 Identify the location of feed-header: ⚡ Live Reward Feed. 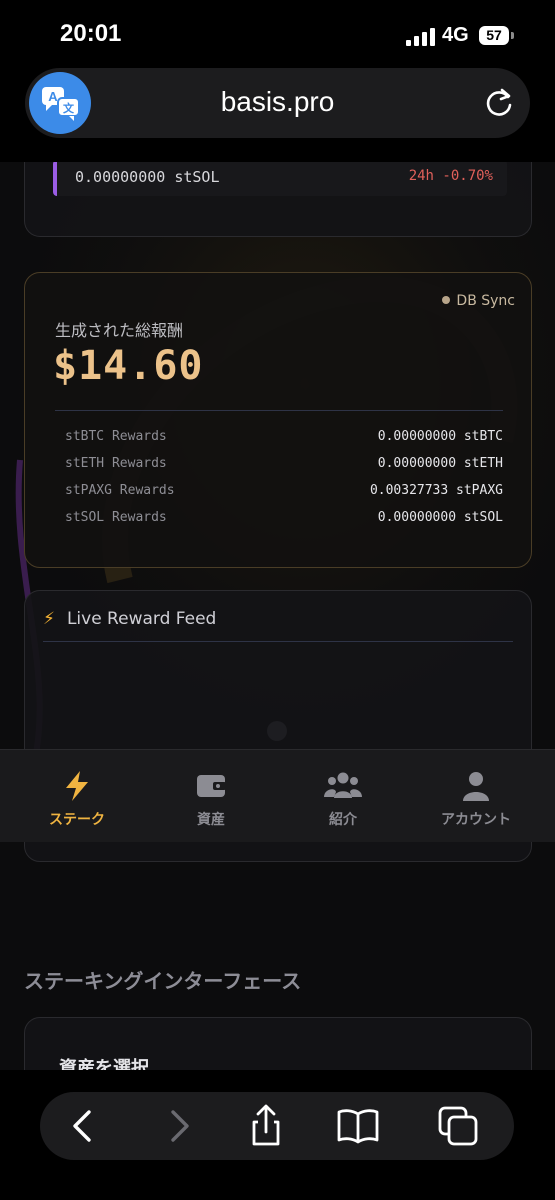
(129, 619).